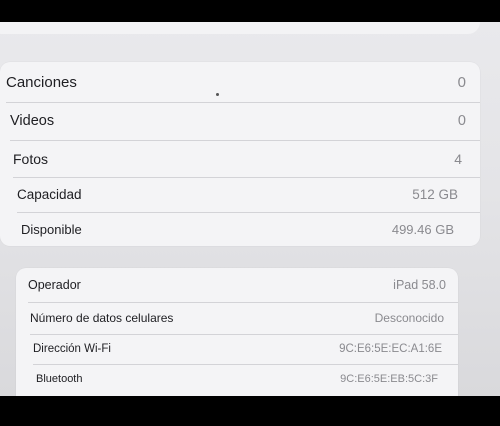  I want to click on previous-group-card, so click(240, 28).